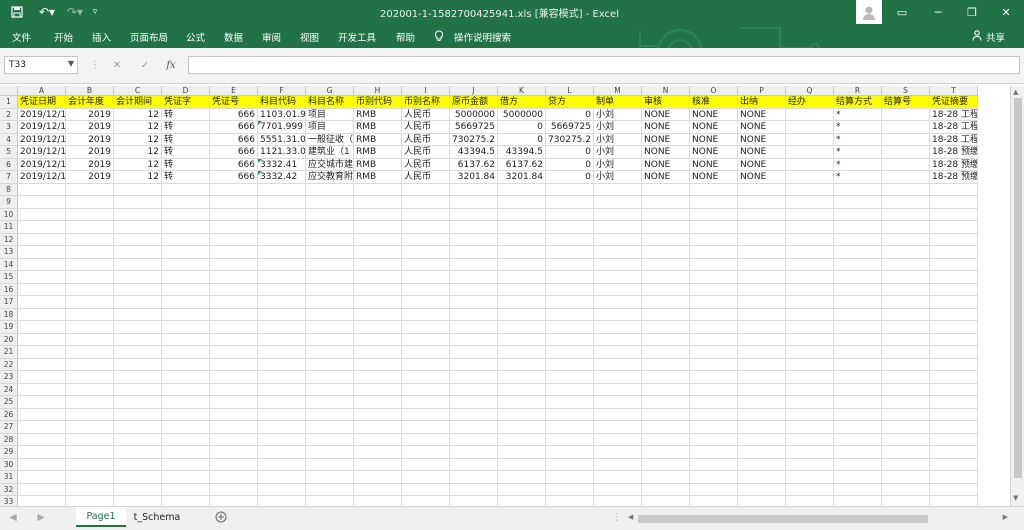 This screenshot has width=1024, height=530. Describe the element at coordinates (9, 489) in the screenshot. I see `row-header-32: 32` at that location.